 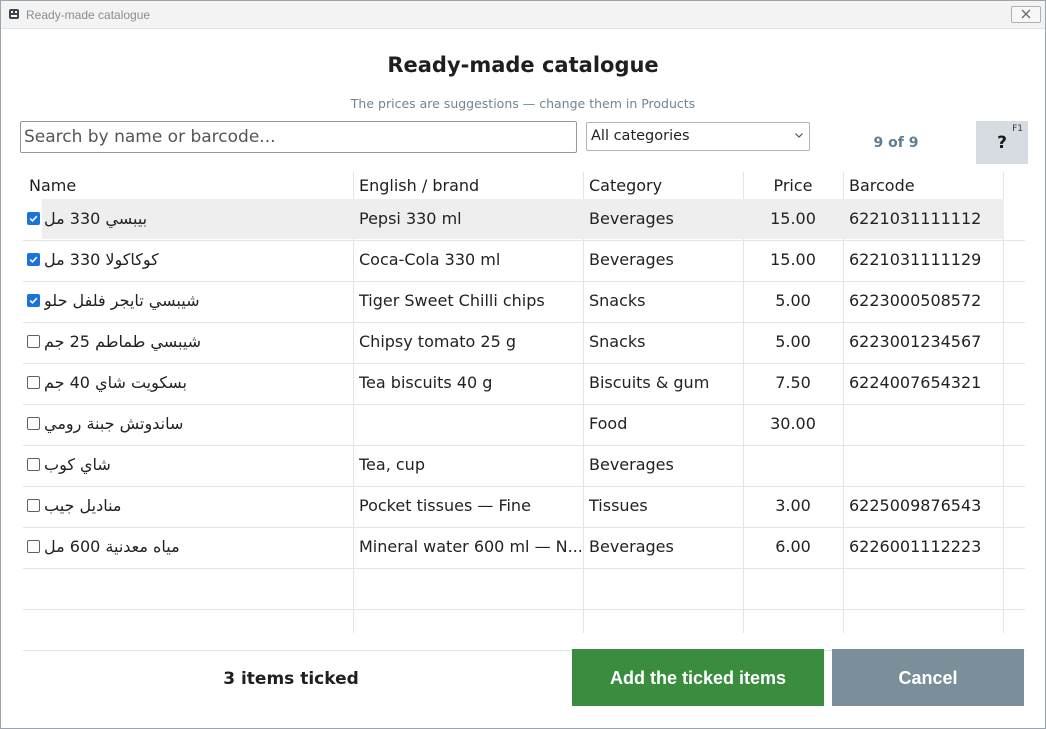 I want to click on cell-english: Pocket tissues — Fine, so click(x=445, y=505).